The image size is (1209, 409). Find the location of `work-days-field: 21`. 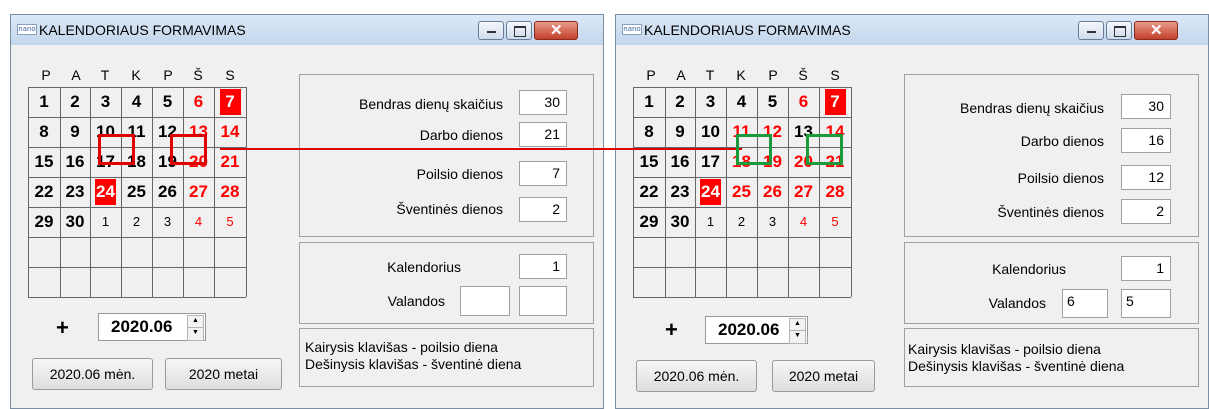

work-days-field: 21 is located at coordinates (543, 134).